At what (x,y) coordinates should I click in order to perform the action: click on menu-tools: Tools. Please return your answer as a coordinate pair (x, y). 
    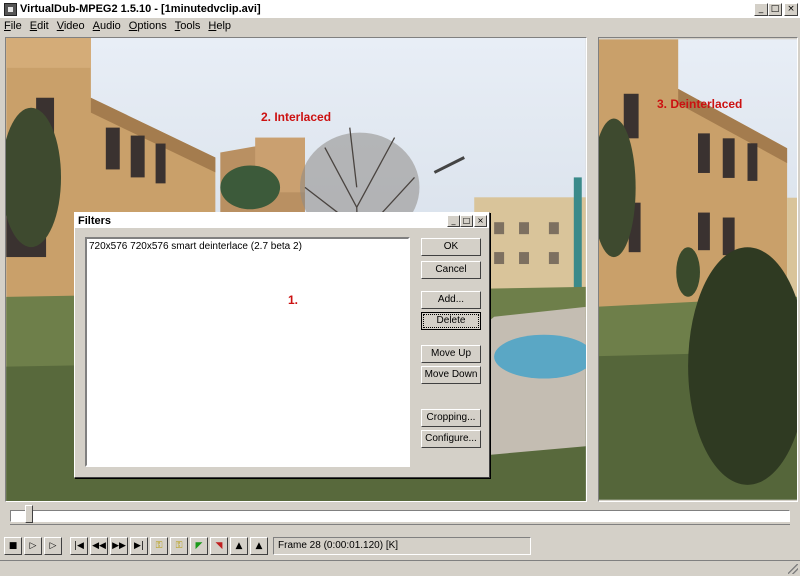
    Looking at the image, I should click on (188, 26).